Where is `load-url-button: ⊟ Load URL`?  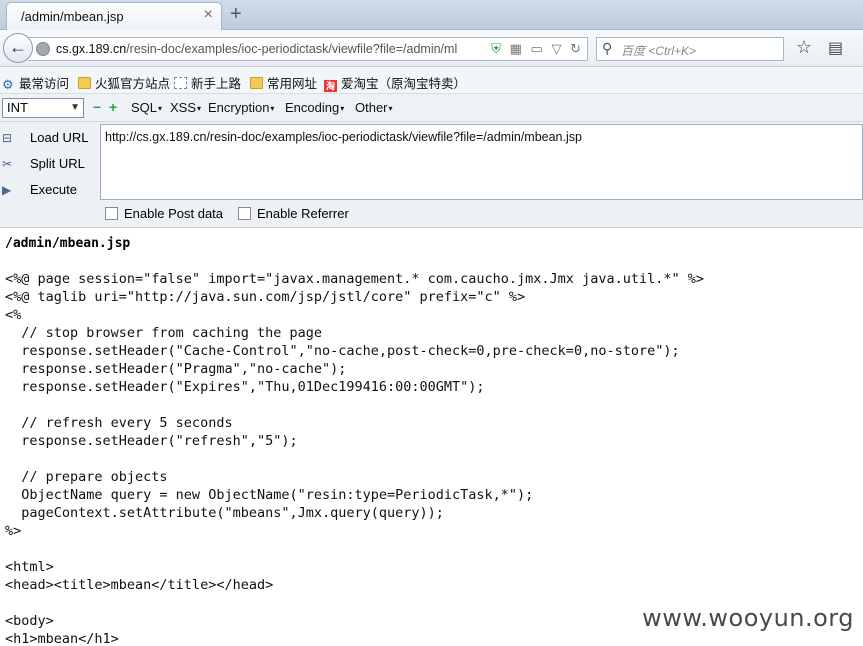
load-url-button: ⊟ Load URL is located at coordinates (45, 137).